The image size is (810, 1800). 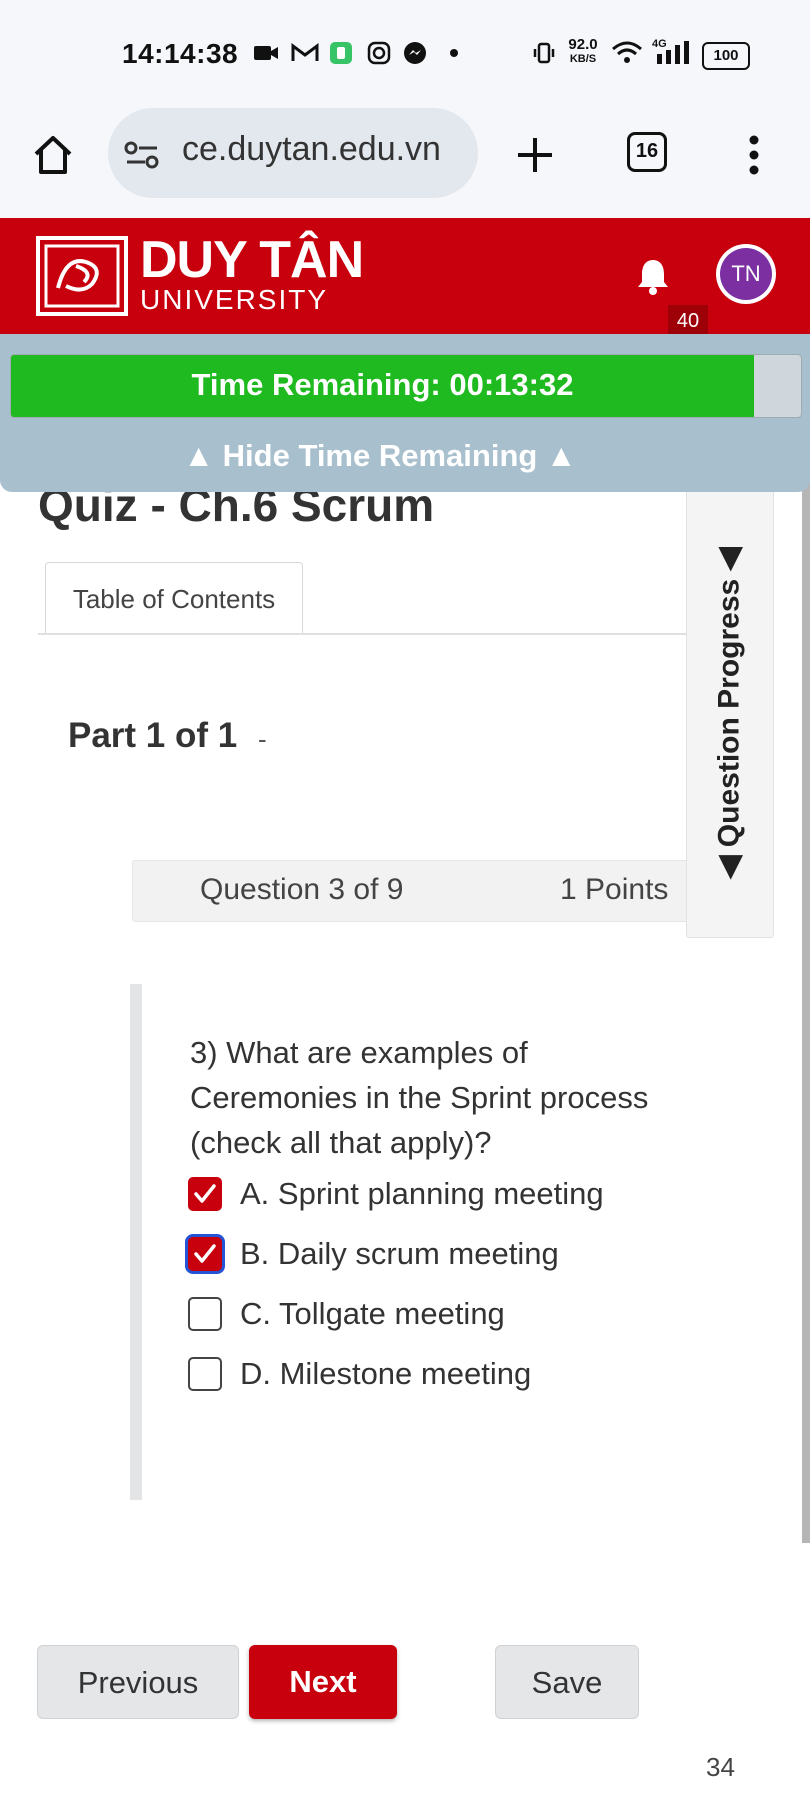 What do you see at coordinates (372, 1313) in the screenshot?
I see `option-label: C. Tollgate meeting` at bounding box center [372, 1313].